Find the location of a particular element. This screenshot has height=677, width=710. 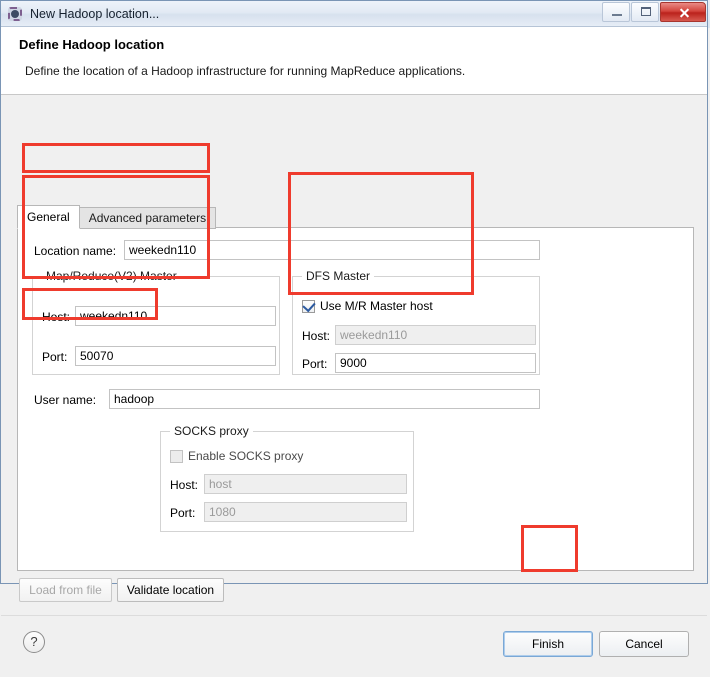

load-from-file-button: Load from file is located at coordinates (65, 590).